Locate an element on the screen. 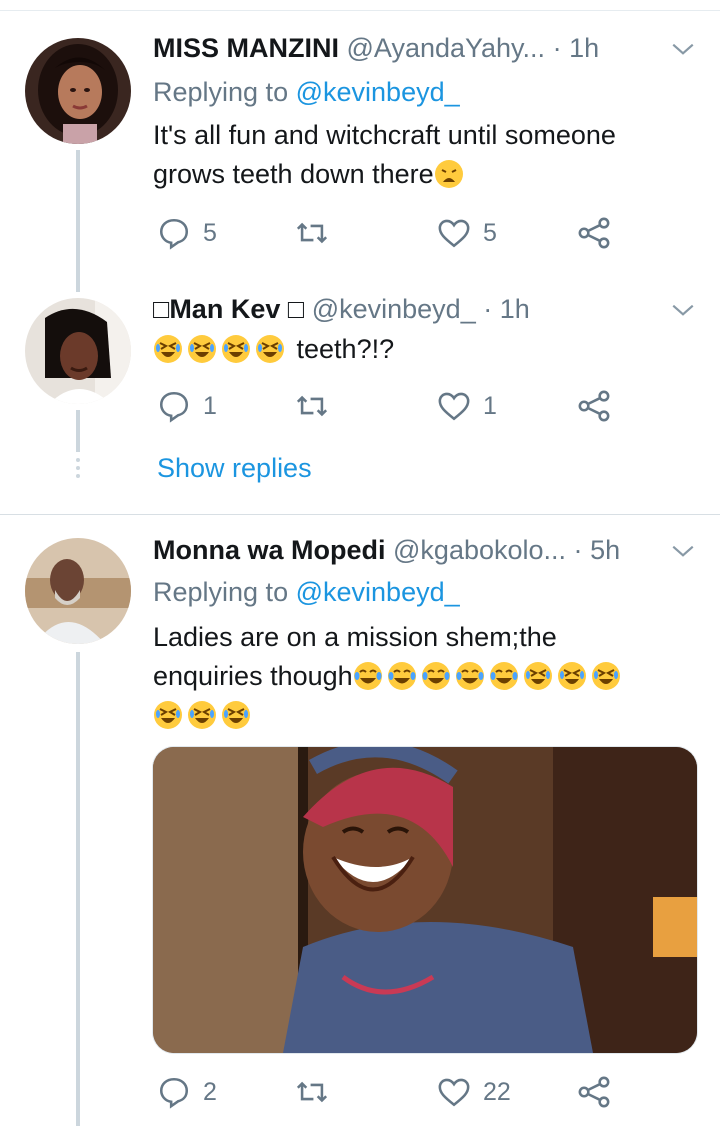  tweet-actions: 5 5 is located at coordinates (413, 233).